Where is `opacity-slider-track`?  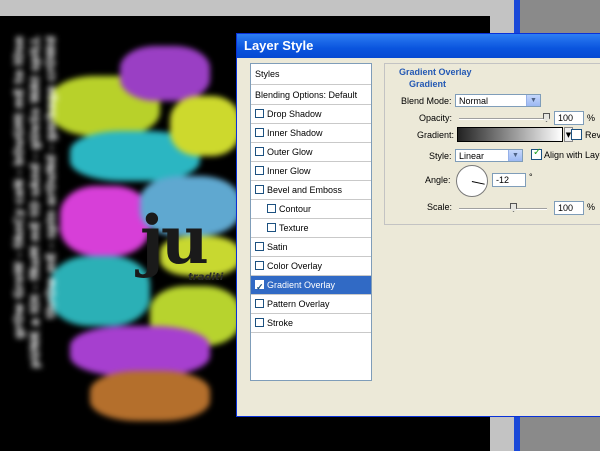 opacity-slider-track is located at coordinates (503, 119).